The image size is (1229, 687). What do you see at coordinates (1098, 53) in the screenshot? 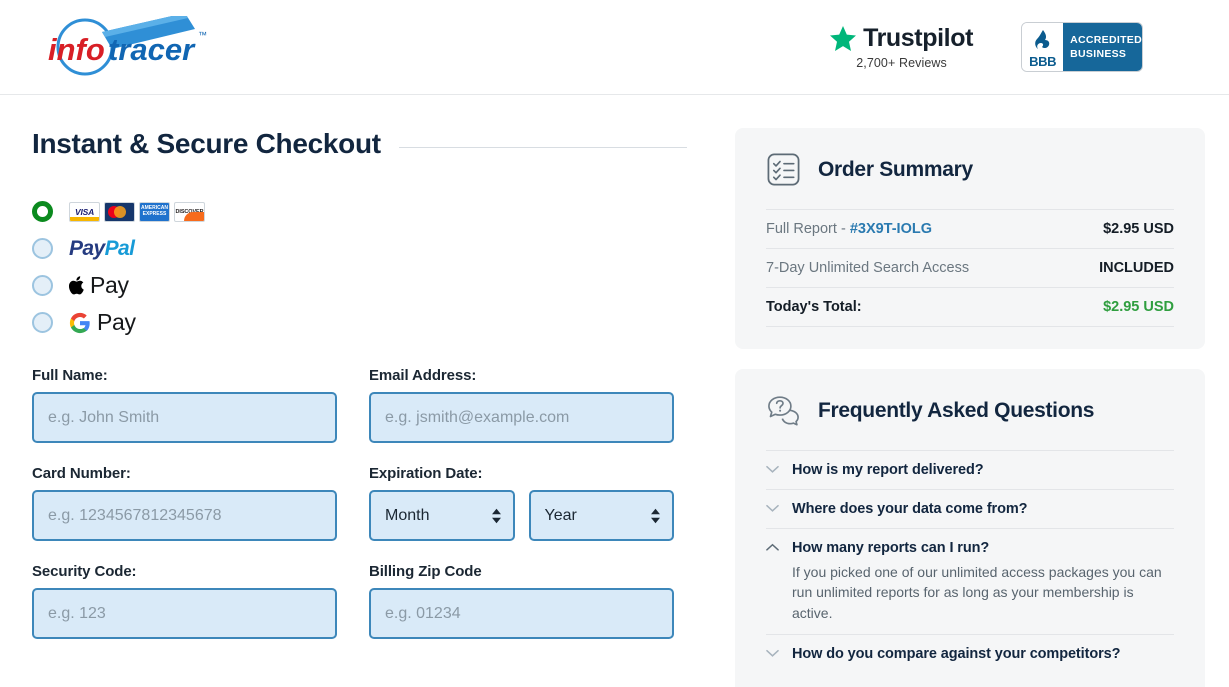
I see `bbb-line2: BUSINESS` at bounding box center [1098, 53].